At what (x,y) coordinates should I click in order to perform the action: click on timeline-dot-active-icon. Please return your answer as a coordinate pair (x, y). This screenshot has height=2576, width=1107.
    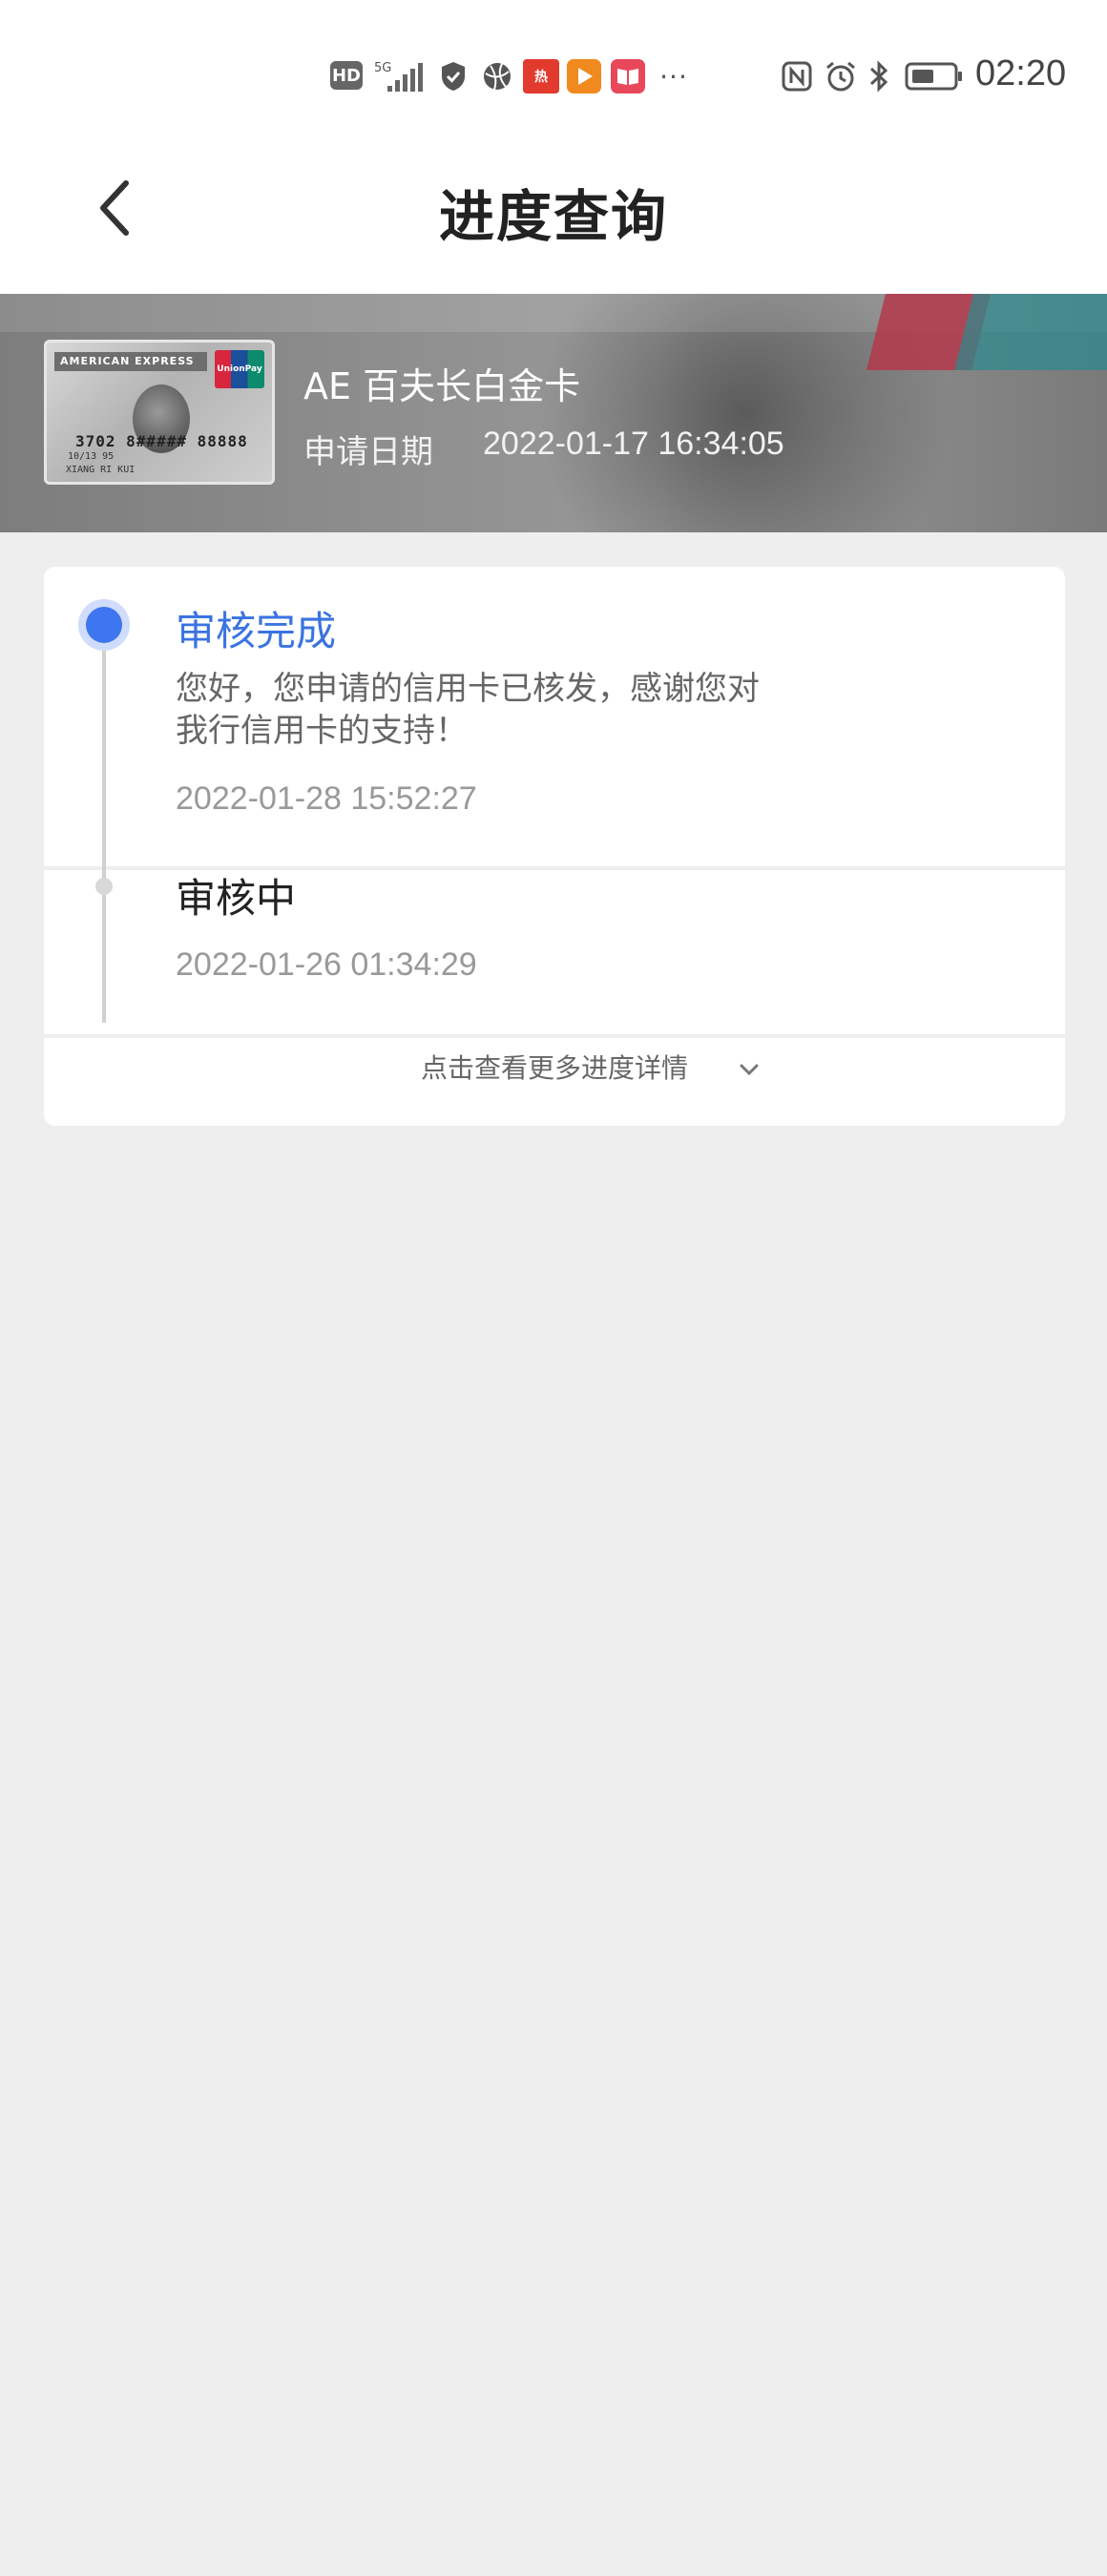
    Looking at the image, I should click on (104, 625).